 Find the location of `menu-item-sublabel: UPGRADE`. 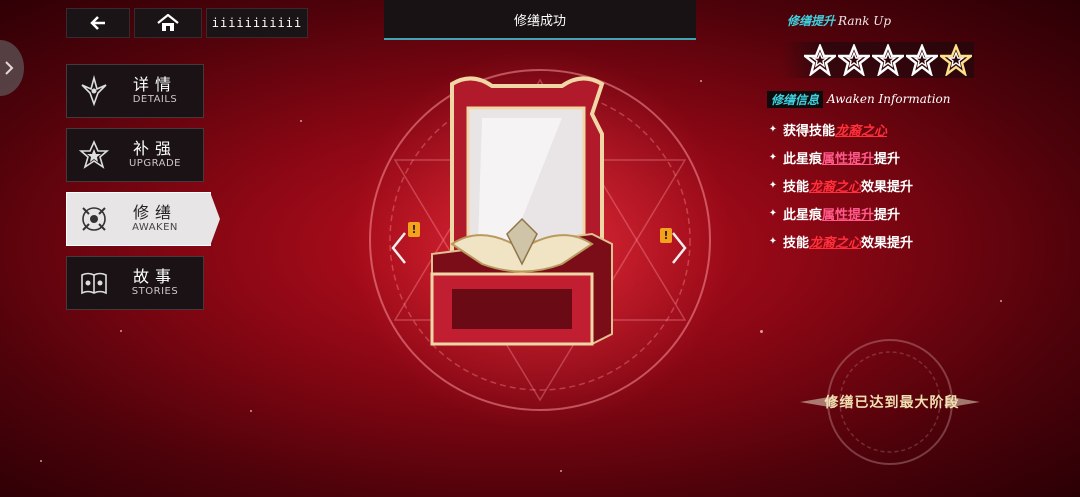

menu-item-sublabel: UPGRADE is located at coordinates (154, 163).